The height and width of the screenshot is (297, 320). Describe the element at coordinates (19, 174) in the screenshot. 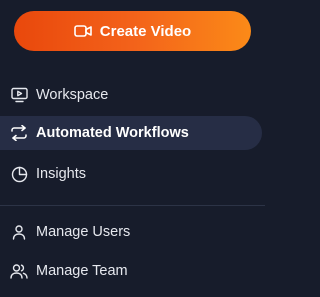

I see `pie-chart-icon` at that location.